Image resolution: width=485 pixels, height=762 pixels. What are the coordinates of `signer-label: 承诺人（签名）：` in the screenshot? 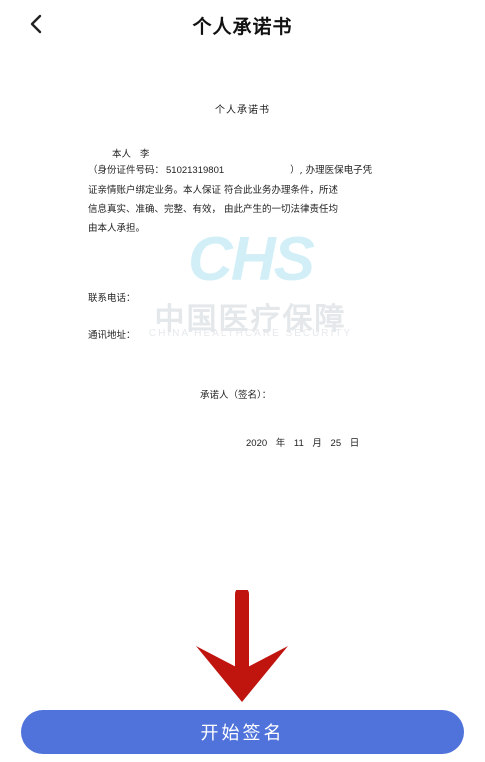 It's located at (236, 395).